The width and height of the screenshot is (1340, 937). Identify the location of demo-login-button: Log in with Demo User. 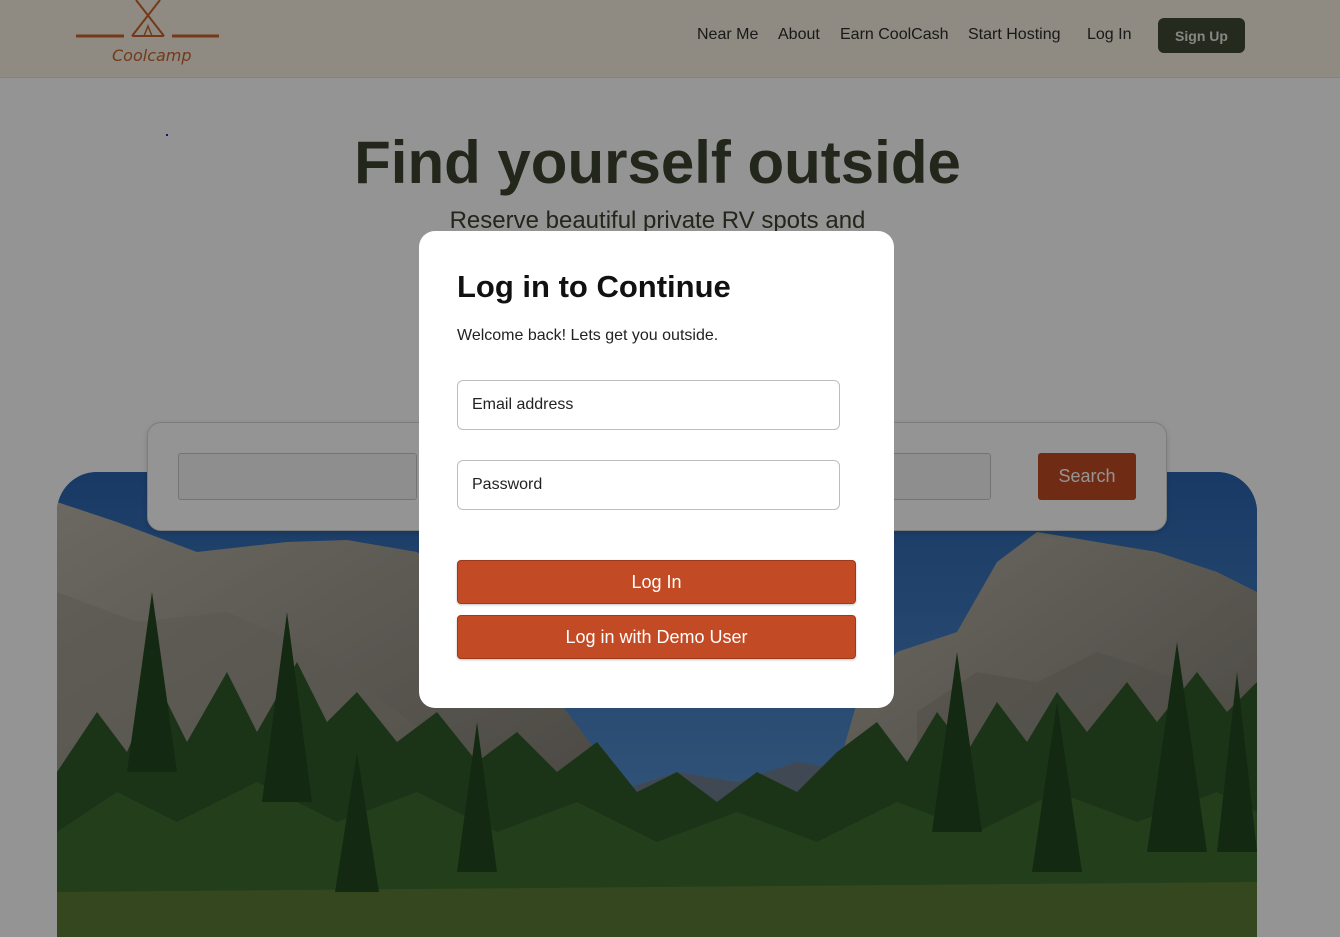
(656, 637).